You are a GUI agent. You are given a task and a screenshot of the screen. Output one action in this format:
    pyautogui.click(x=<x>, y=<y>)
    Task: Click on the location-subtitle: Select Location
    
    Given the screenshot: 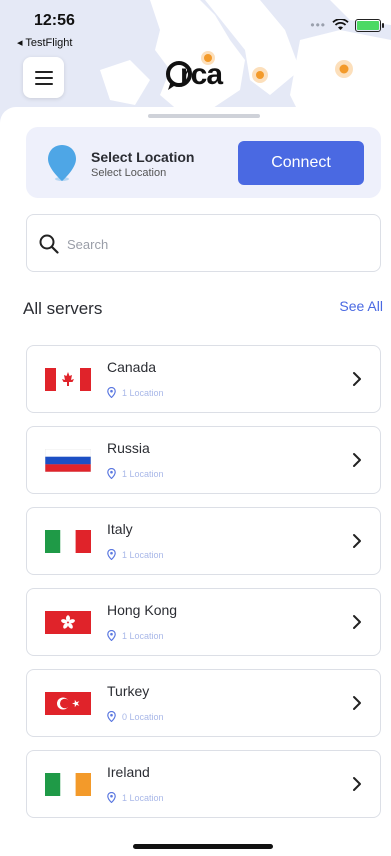 What is the action you would take?
    pyautogui.click(x=129, y=173)
    